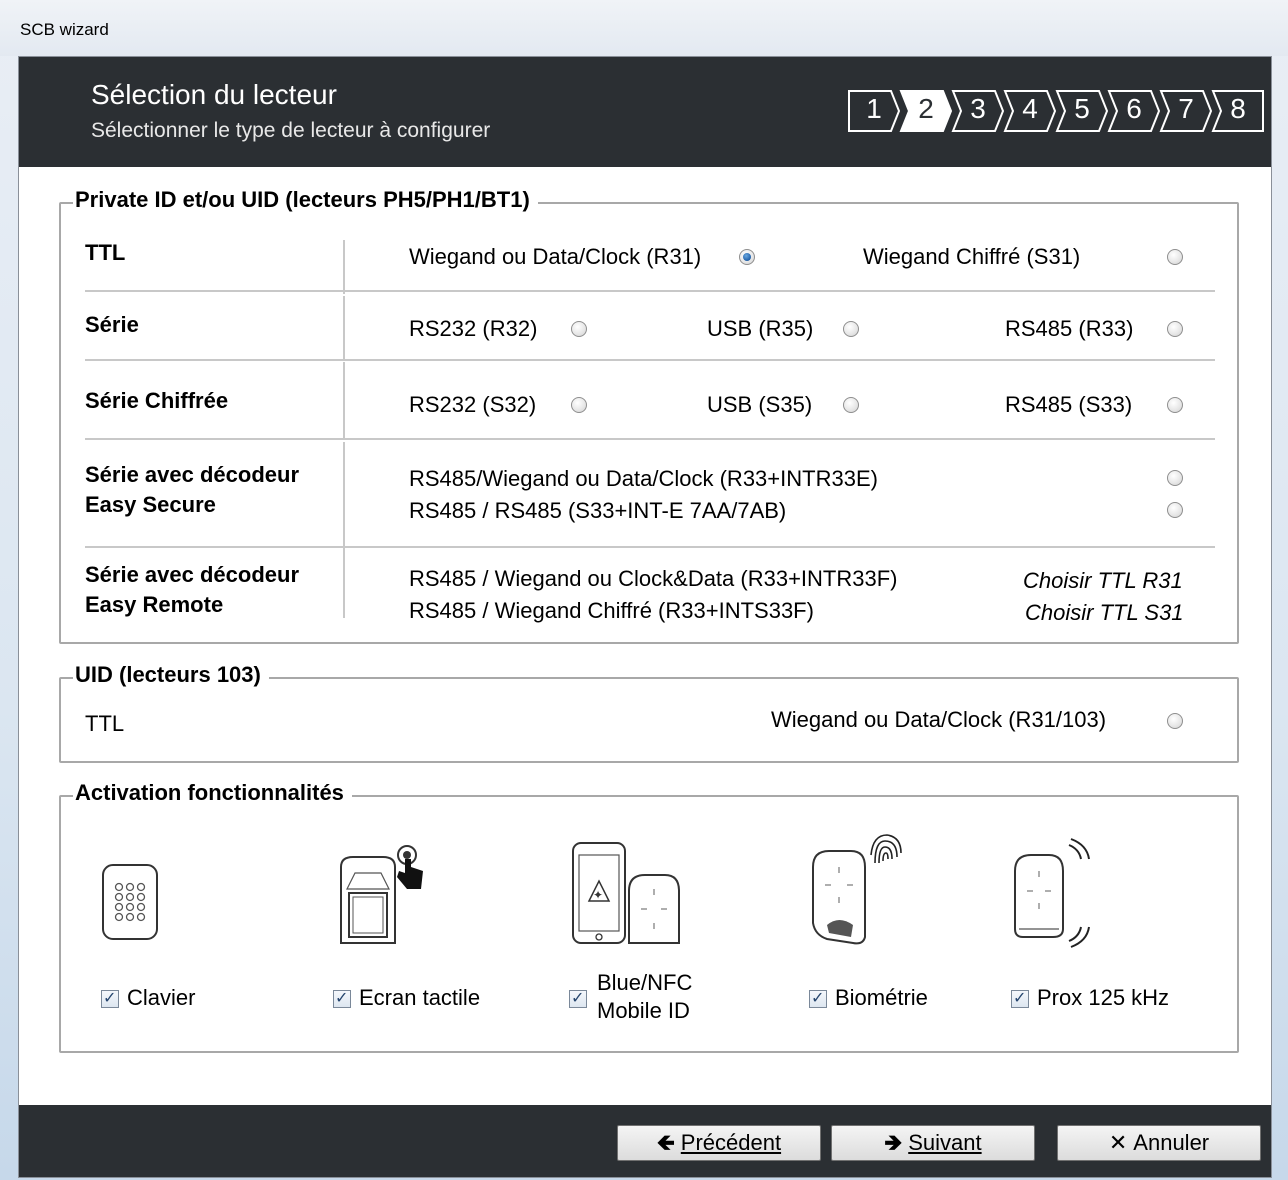 The height and width of the screenshot is (1180, 1288). I want to click on page-title: Sélection du lecteur, so click(214, 94).